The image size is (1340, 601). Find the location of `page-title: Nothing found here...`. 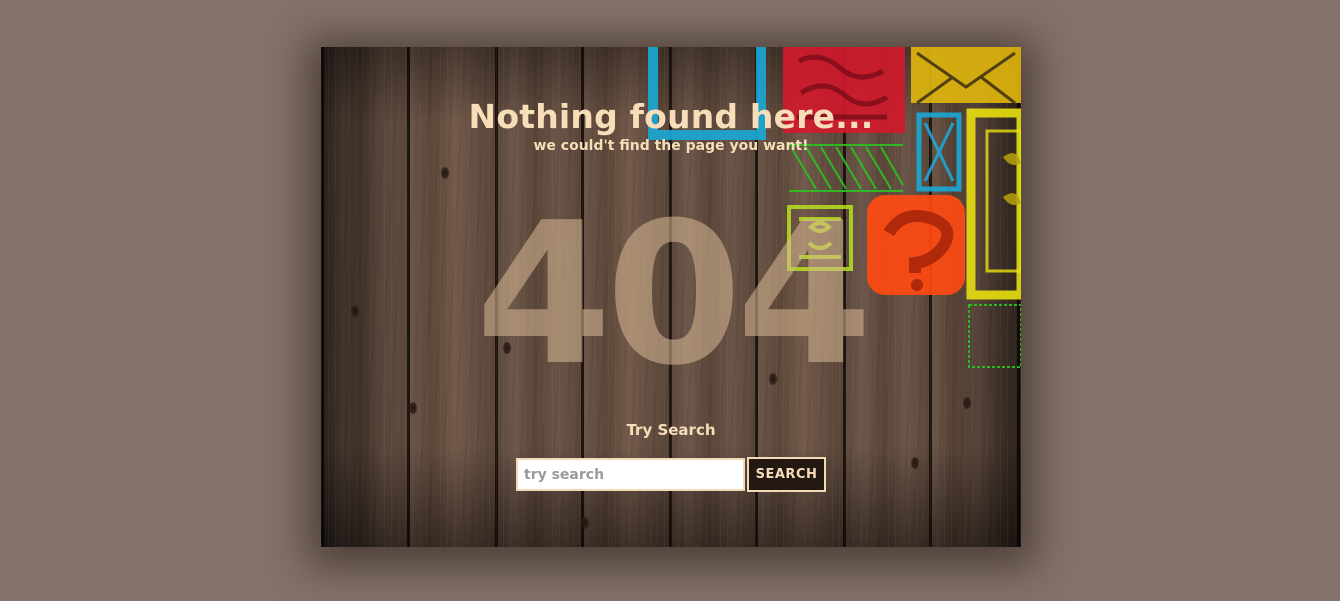

page-title: Nothing found here... is located at coordinates (671, 116).